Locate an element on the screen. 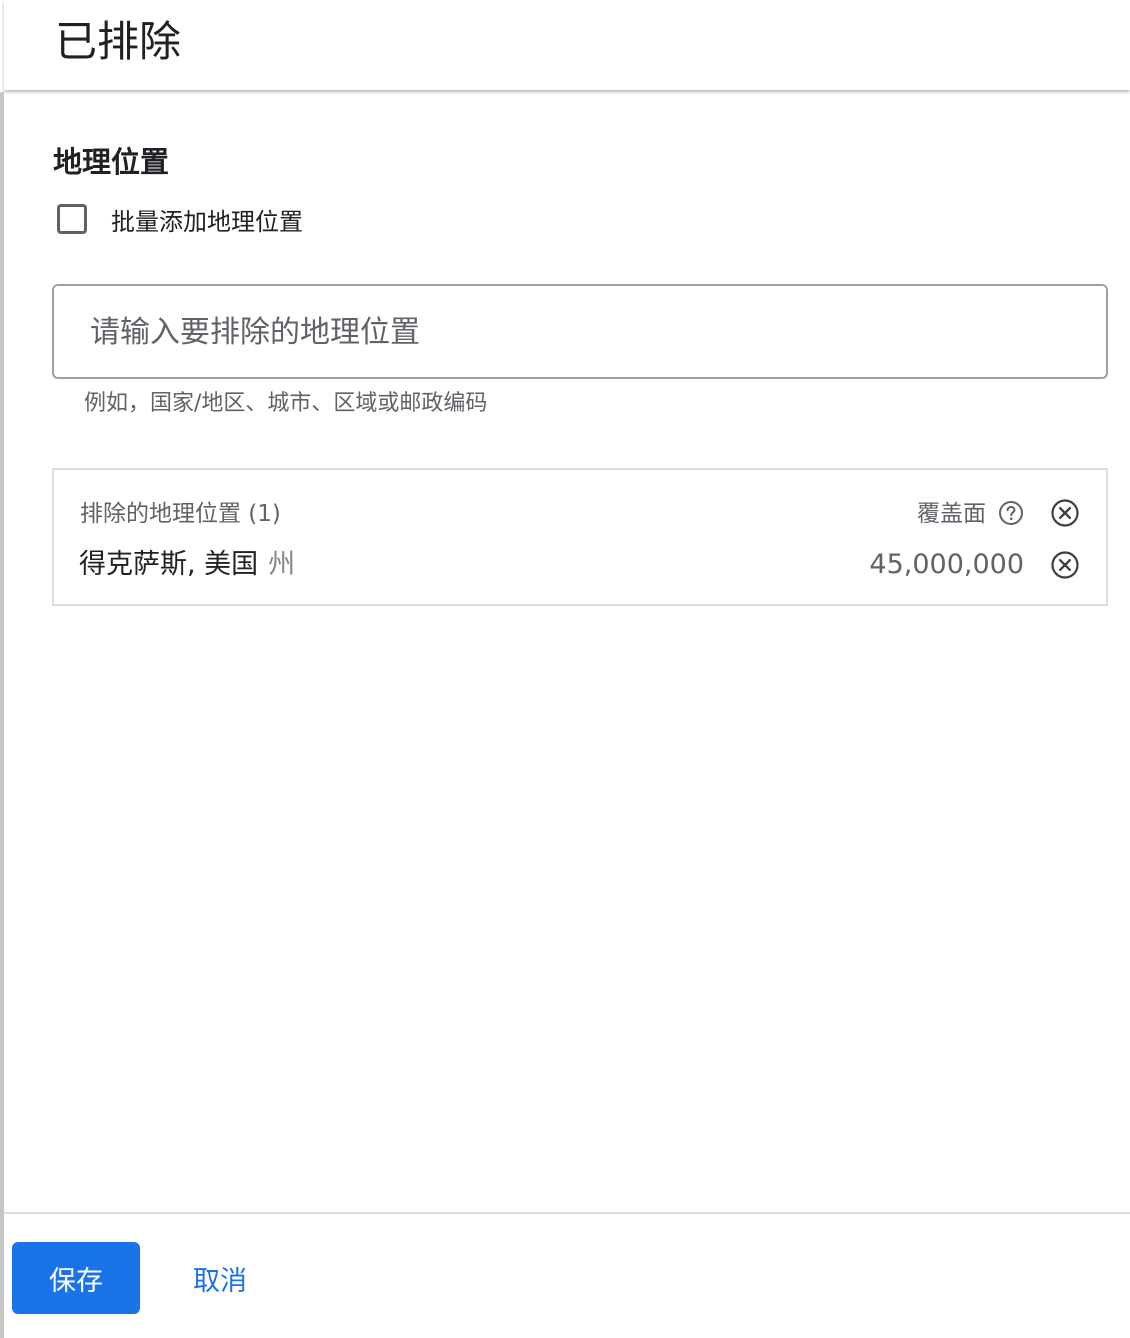  save-button: 保存 is located at coordinates (76, 1278).